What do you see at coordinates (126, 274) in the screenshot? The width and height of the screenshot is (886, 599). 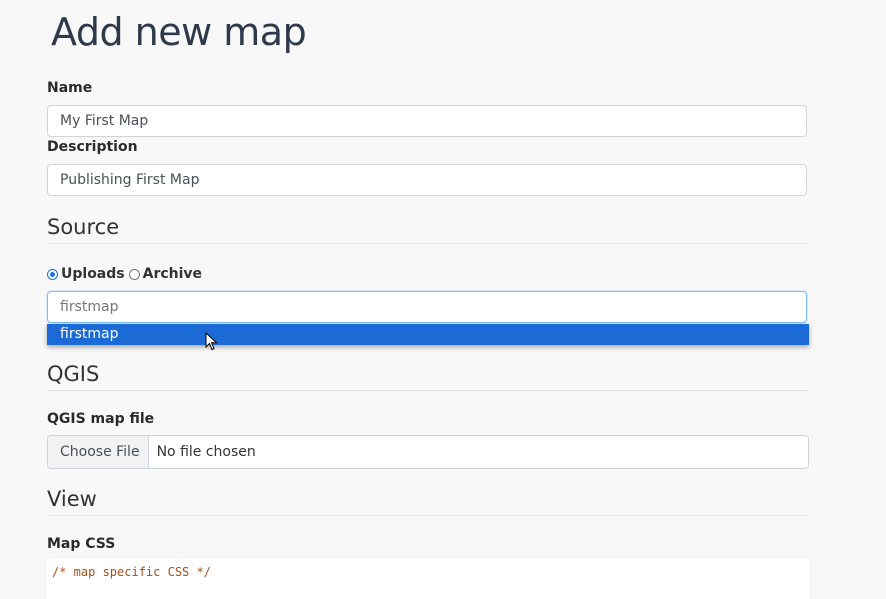 I see `source-radio-group: Uploads Archive` at bounding box center [126, 274].